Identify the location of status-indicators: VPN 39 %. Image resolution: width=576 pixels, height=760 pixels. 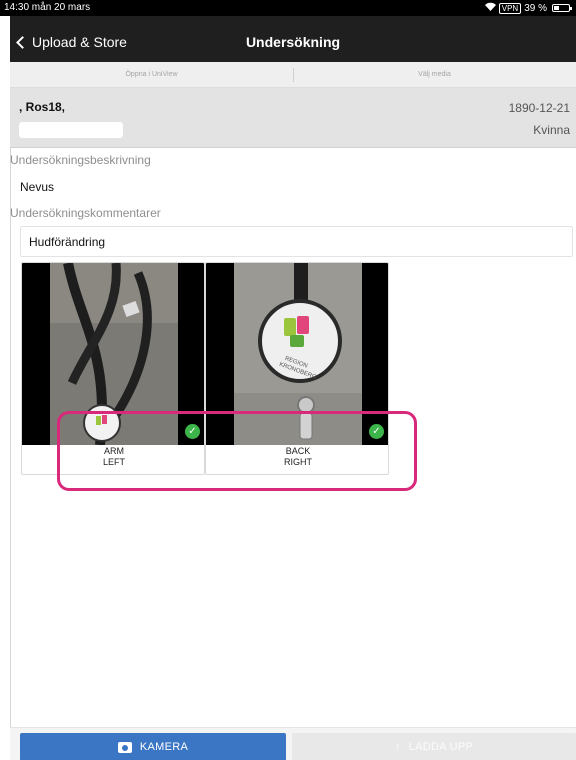
(528, 8).